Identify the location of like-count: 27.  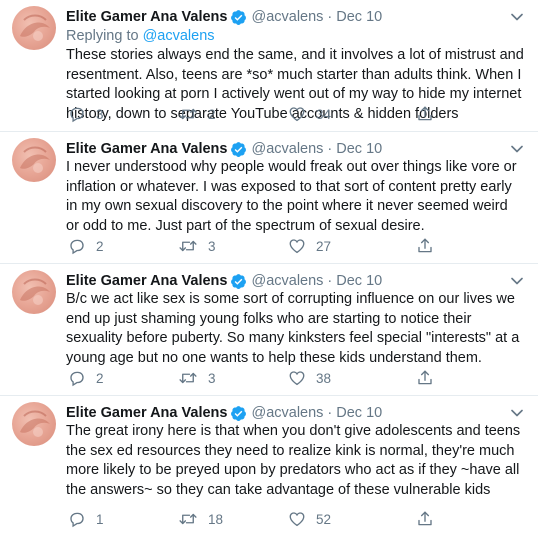
(324, 246).